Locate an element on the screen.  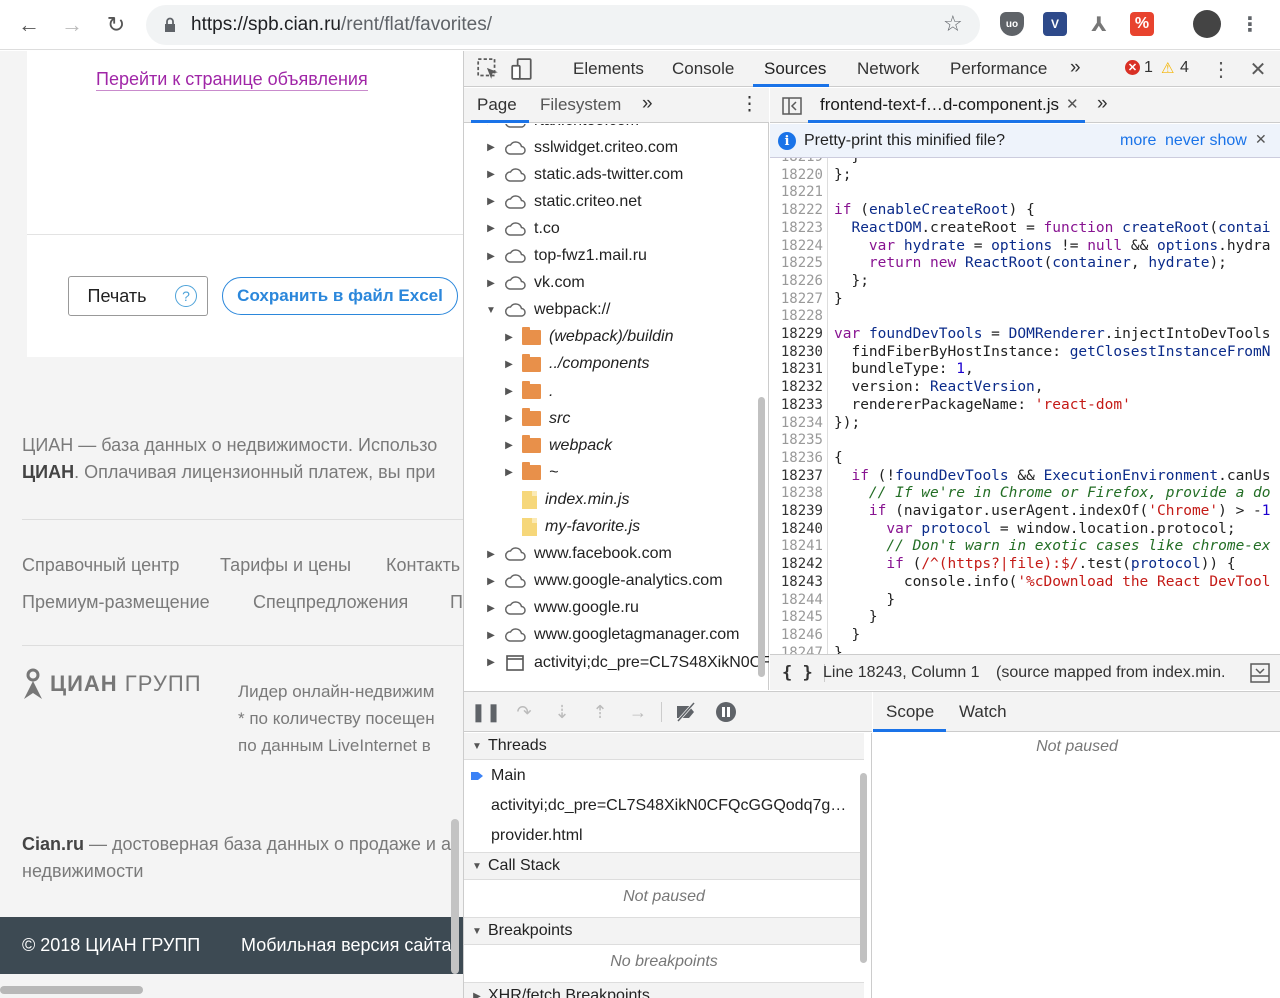
device-toolbar-icon is located at coordinates (522, 69).